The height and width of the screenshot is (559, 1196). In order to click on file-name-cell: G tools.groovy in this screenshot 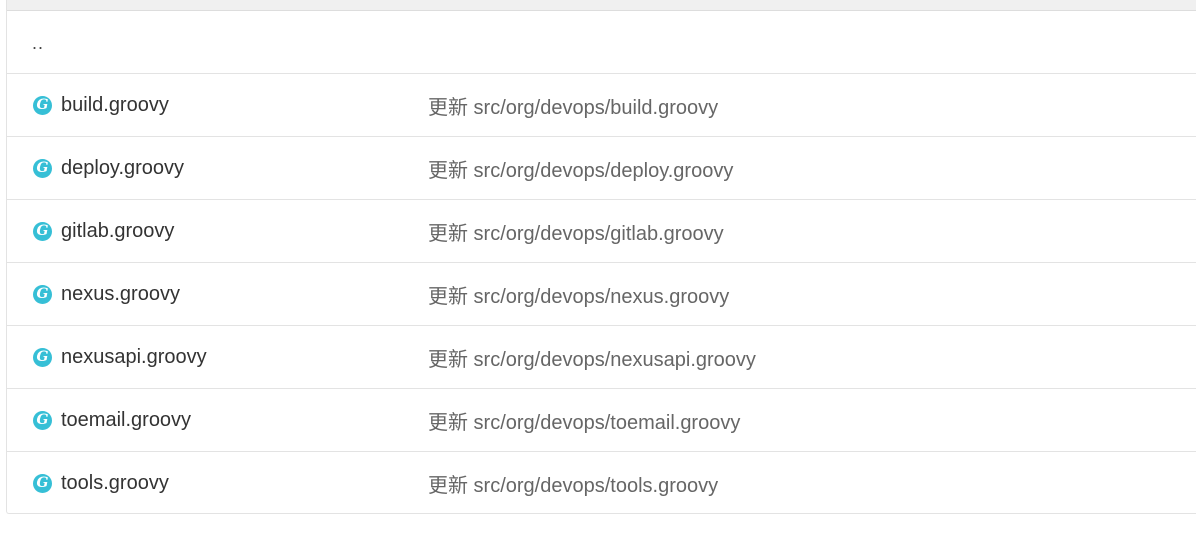, I will do `click(101, 483)`.